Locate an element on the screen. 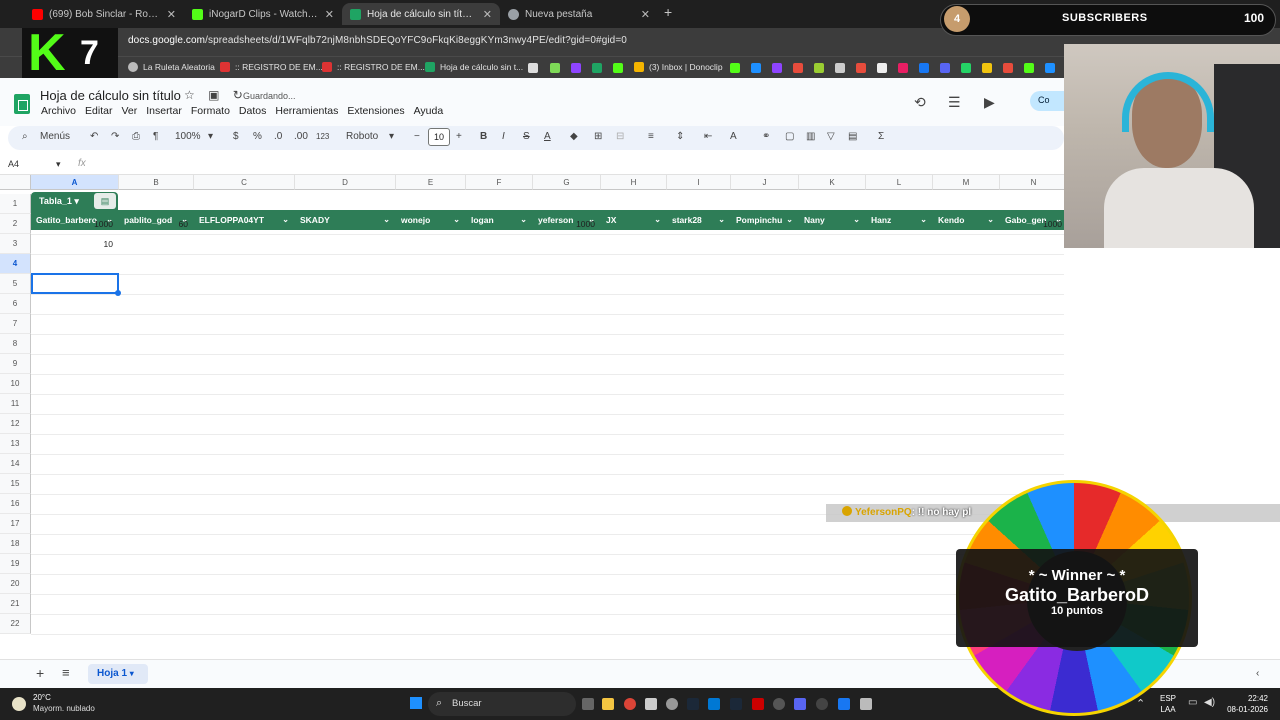 The height and width of the screenshot is (720, 1280). filter-icon: ▽ is located at coordinates (831, 136).